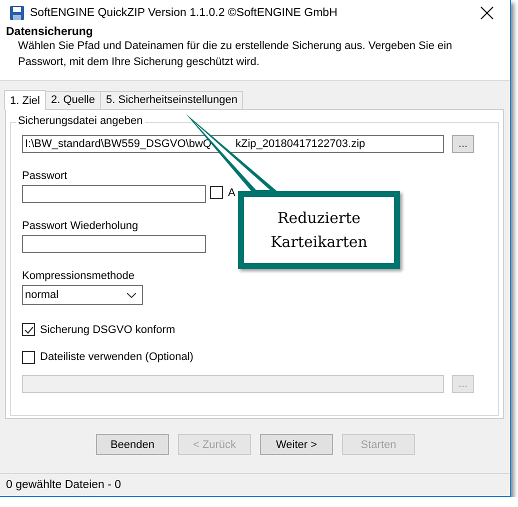  Describe the element at coordinates (50, 32) in the screenshot. I see `section-title: Datensicherung` at that location.